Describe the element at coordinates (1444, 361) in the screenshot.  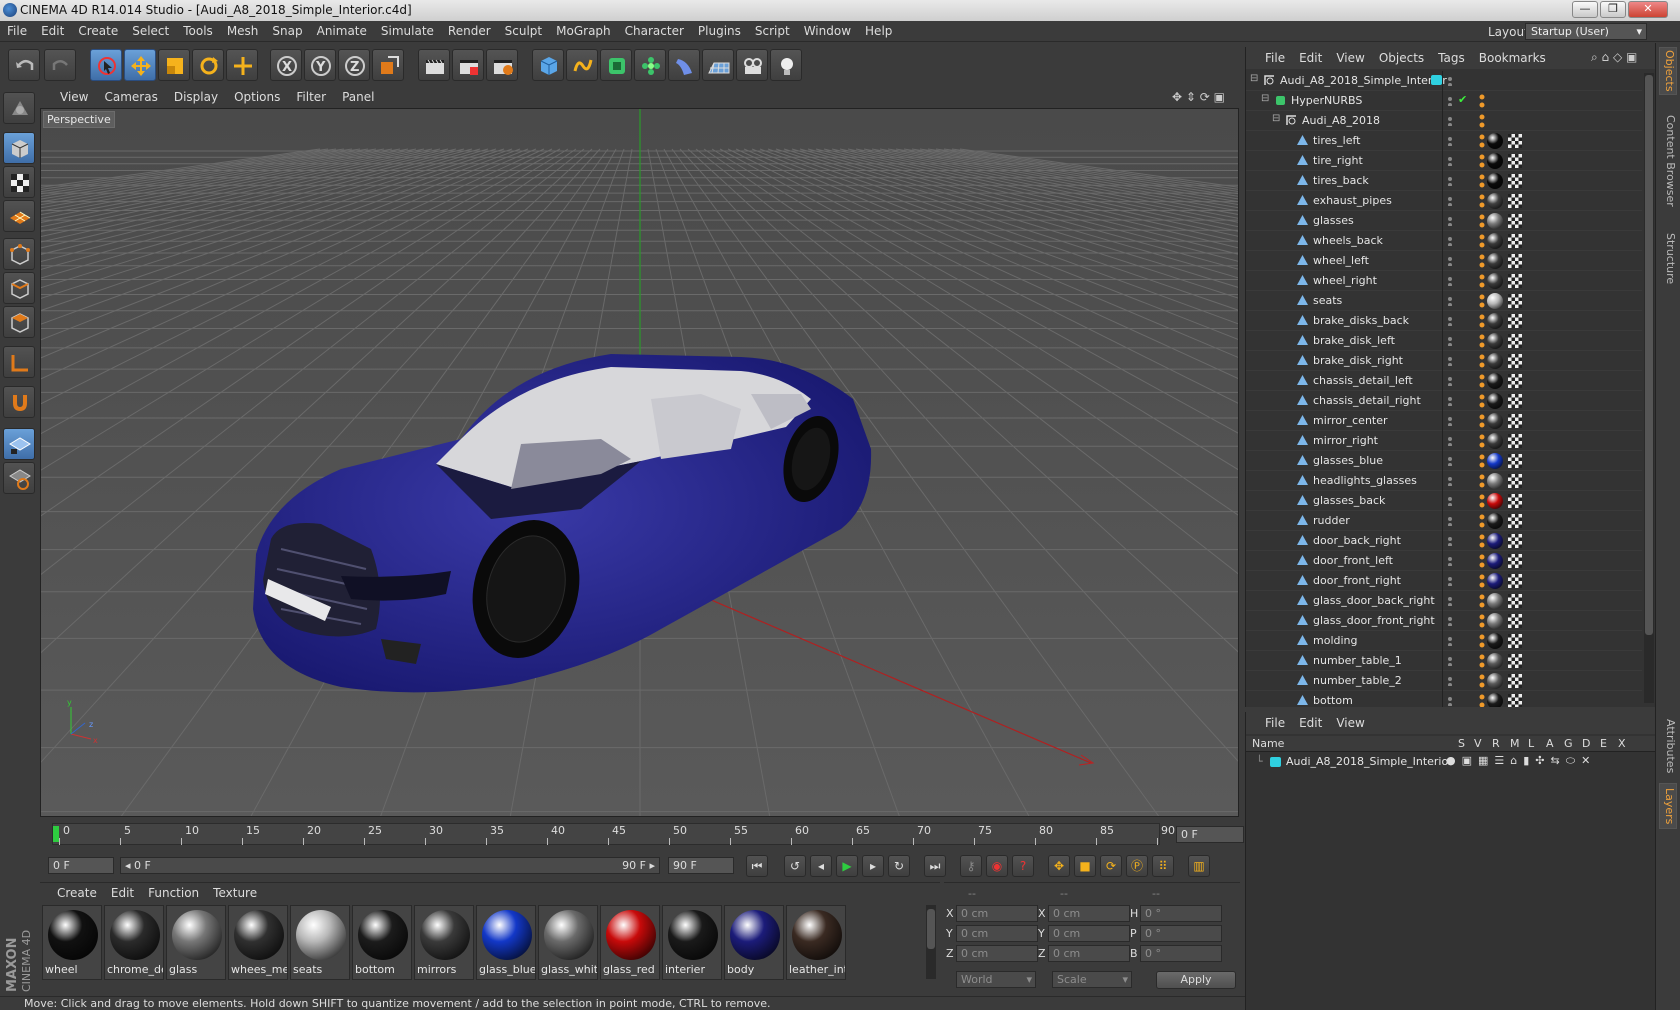
I see `object-row: brake_disk_right` at that location.